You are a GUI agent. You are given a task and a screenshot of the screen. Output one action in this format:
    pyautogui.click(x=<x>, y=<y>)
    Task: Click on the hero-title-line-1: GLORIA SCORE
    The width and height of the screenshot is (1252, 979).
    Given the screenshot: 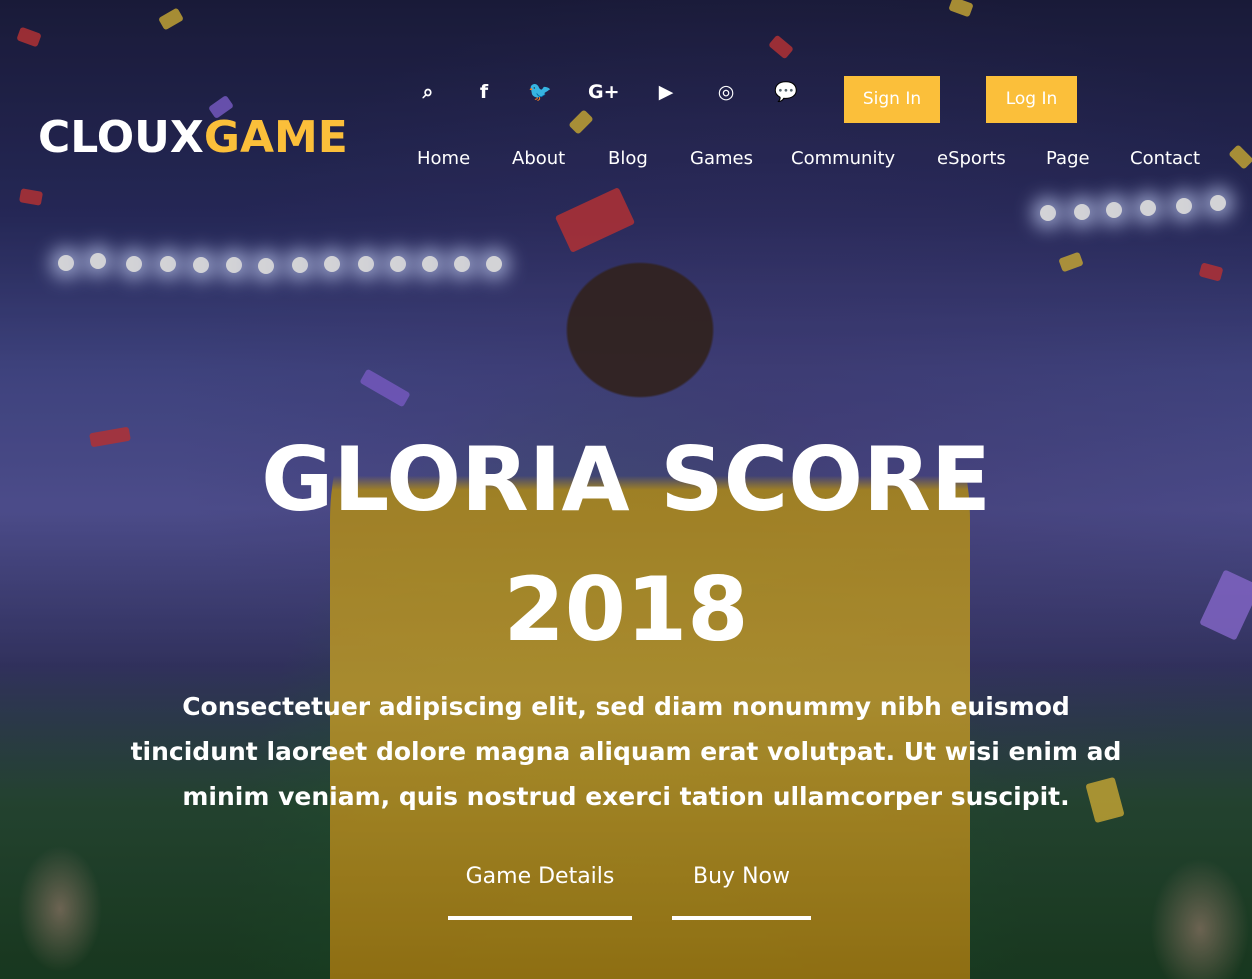 What is the action you would take?
    pyautogui.click(x=626, y=479)
    